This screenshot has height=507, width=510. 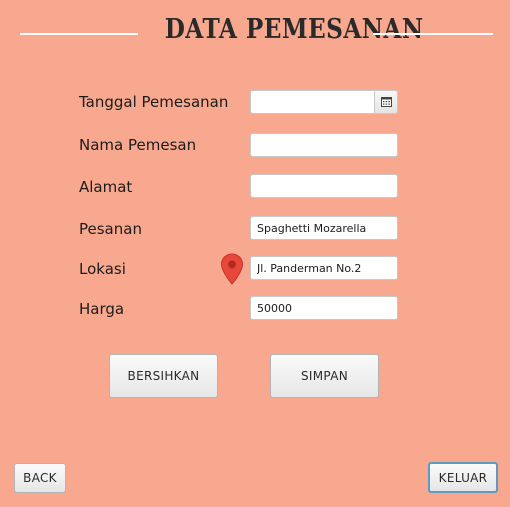 I want to click on nama-input, so click(x=324, y=145).